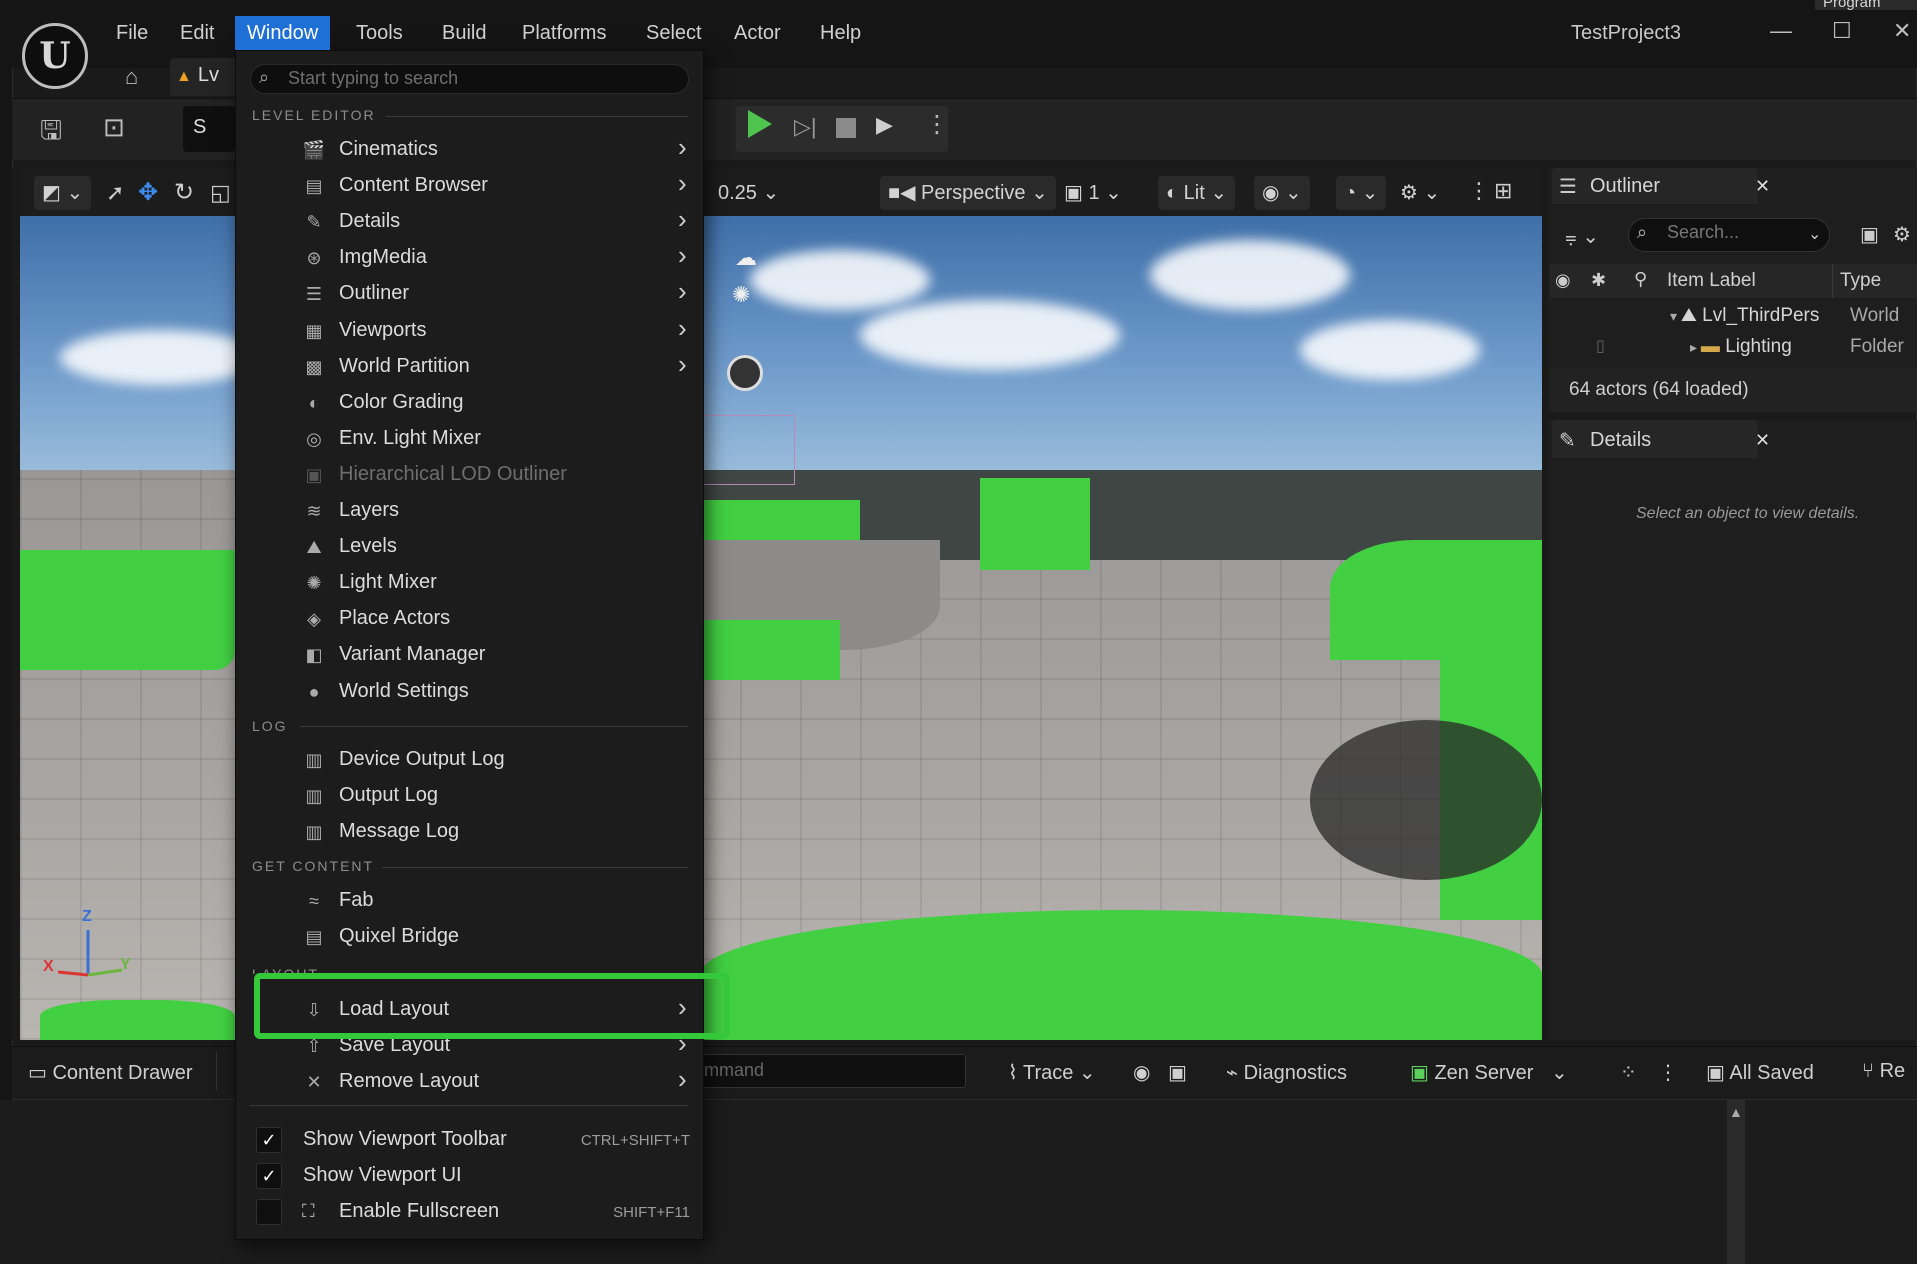 This screenshot has width=1917, height=1264. Describe the element at coordinates (1736, 1112) in the screenshot. I see `scroll-up-icon: ▲` at that location.